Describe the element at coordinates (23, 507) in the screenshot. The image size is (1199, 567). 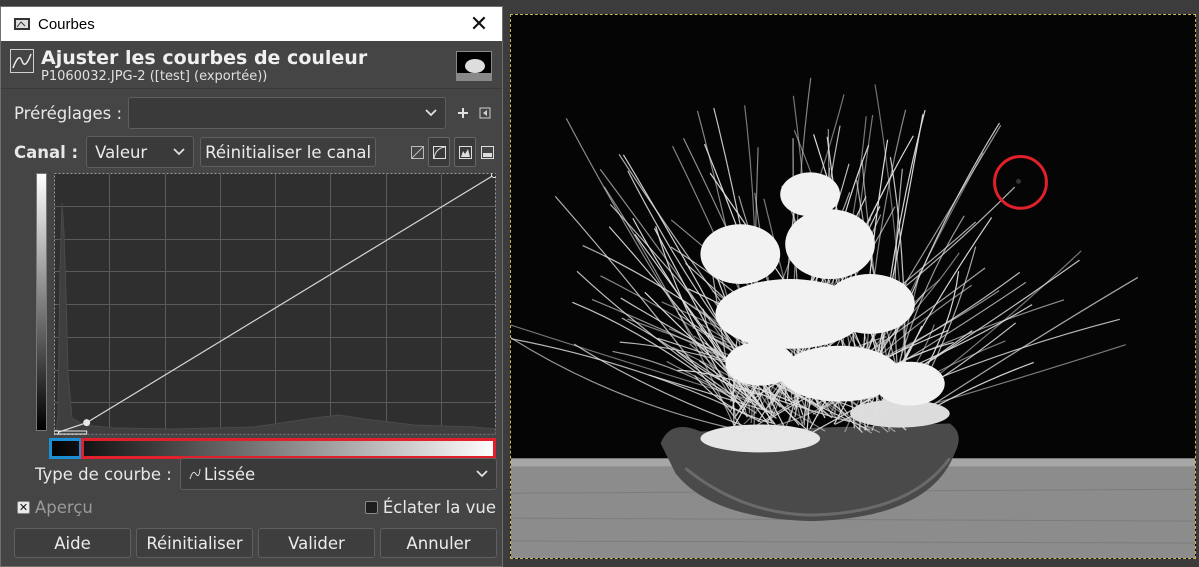
I see `preview-checkbox: ✕` at that location.